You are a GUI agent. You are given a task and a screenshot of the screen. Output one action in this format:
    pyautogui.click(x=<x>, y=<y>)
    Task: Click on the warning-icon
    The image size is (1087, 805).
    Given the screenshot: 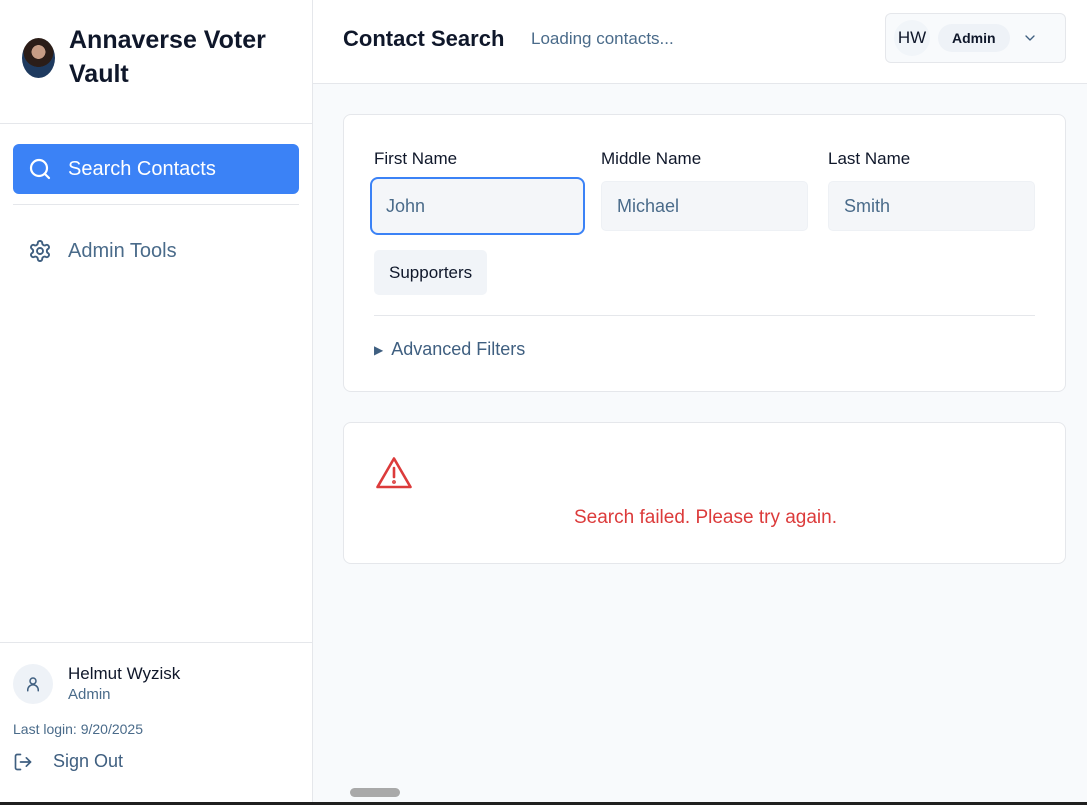 What is the action you would take?
    pyautogui.click(x=394, y=473)
    